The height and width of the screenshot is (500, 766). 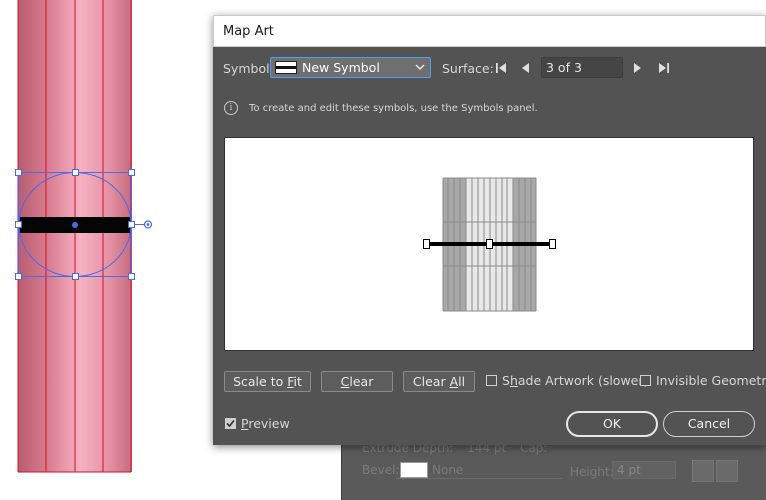 I want to click on next-surface-icon, so click(x=637, y=69).